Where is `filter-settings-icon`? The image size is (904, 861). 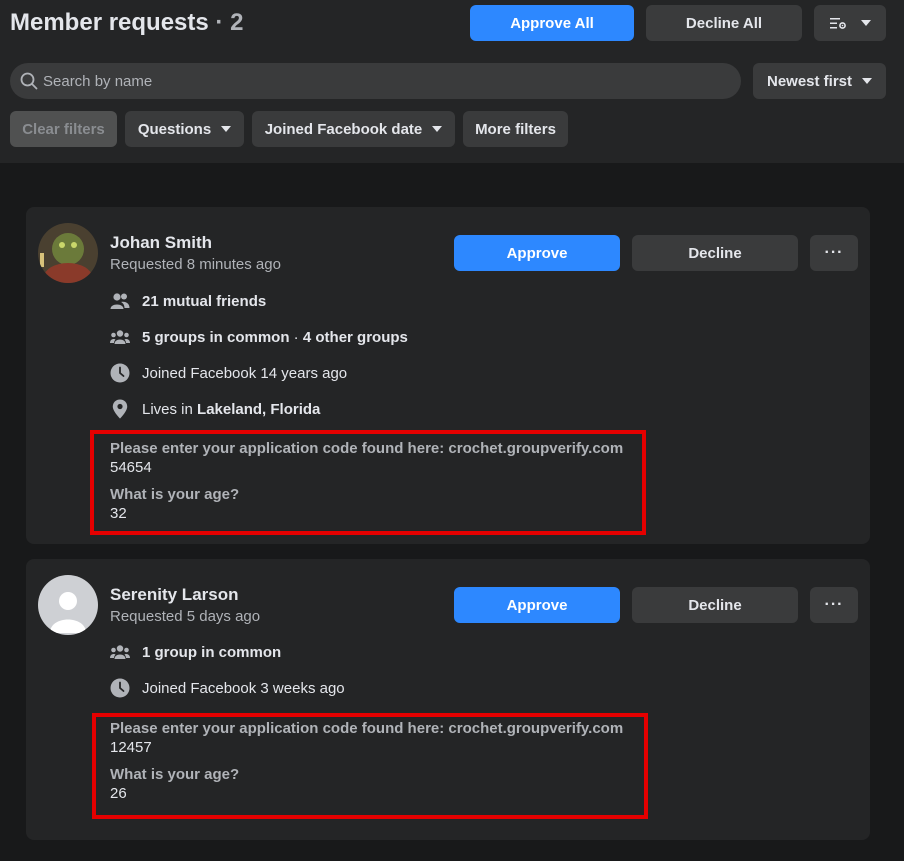 filter-settings-icon is located at coordinates (838, 23).